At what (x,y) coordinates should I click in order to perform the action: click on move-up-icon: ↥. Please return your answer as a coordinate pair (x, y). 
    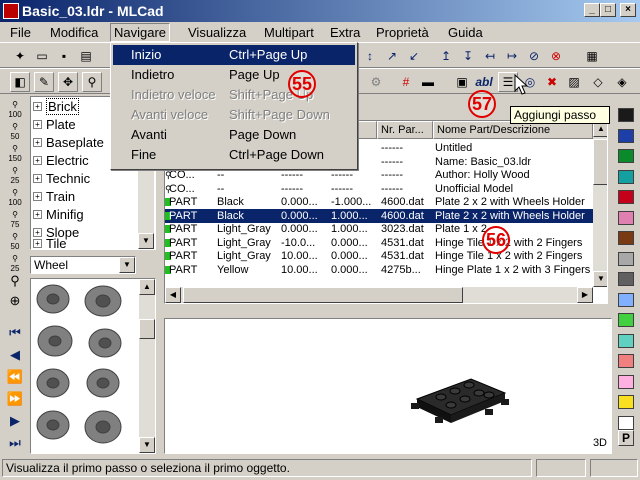
    Looking at the image, I should click on (446, 56).